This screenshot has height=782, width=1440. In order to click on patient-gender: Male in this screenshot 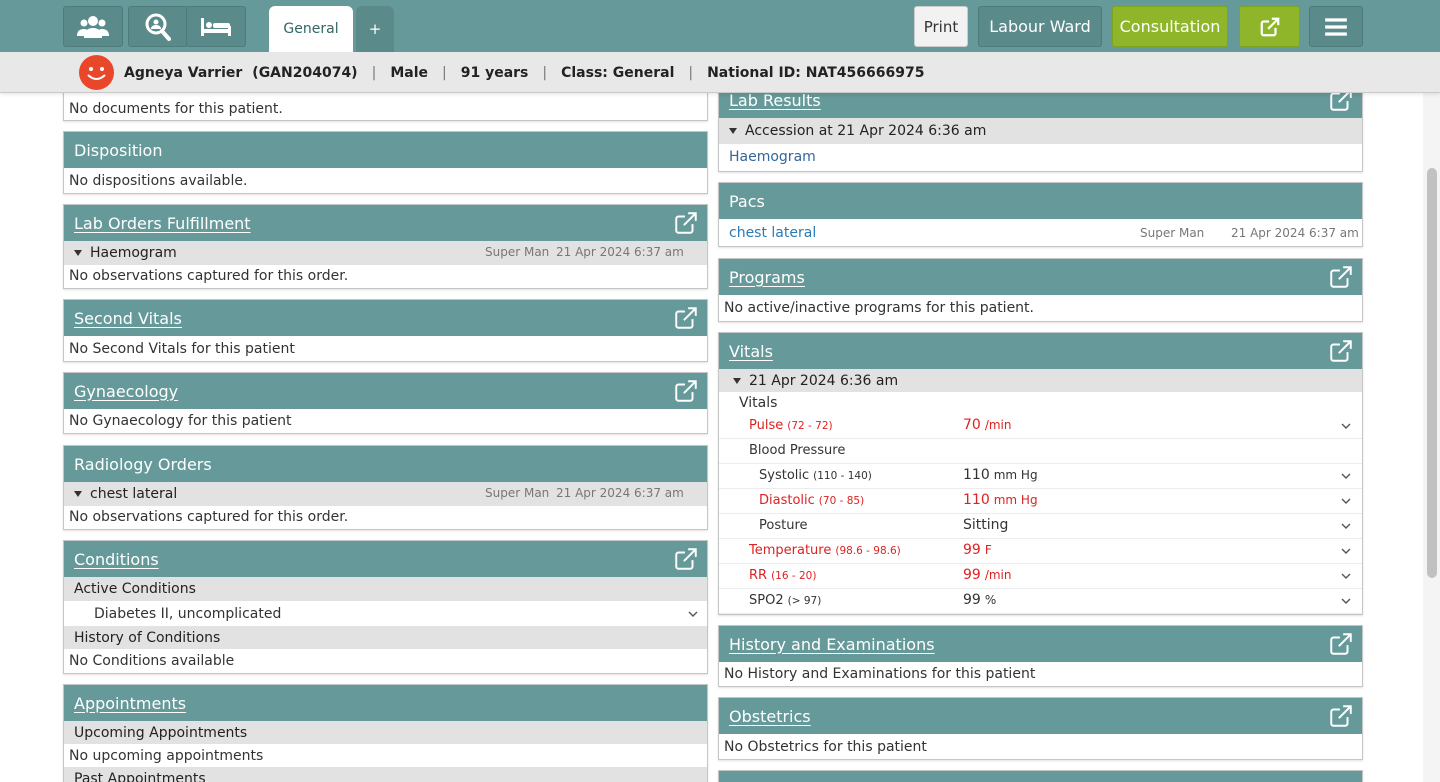, I will do `click(409, 72)`.